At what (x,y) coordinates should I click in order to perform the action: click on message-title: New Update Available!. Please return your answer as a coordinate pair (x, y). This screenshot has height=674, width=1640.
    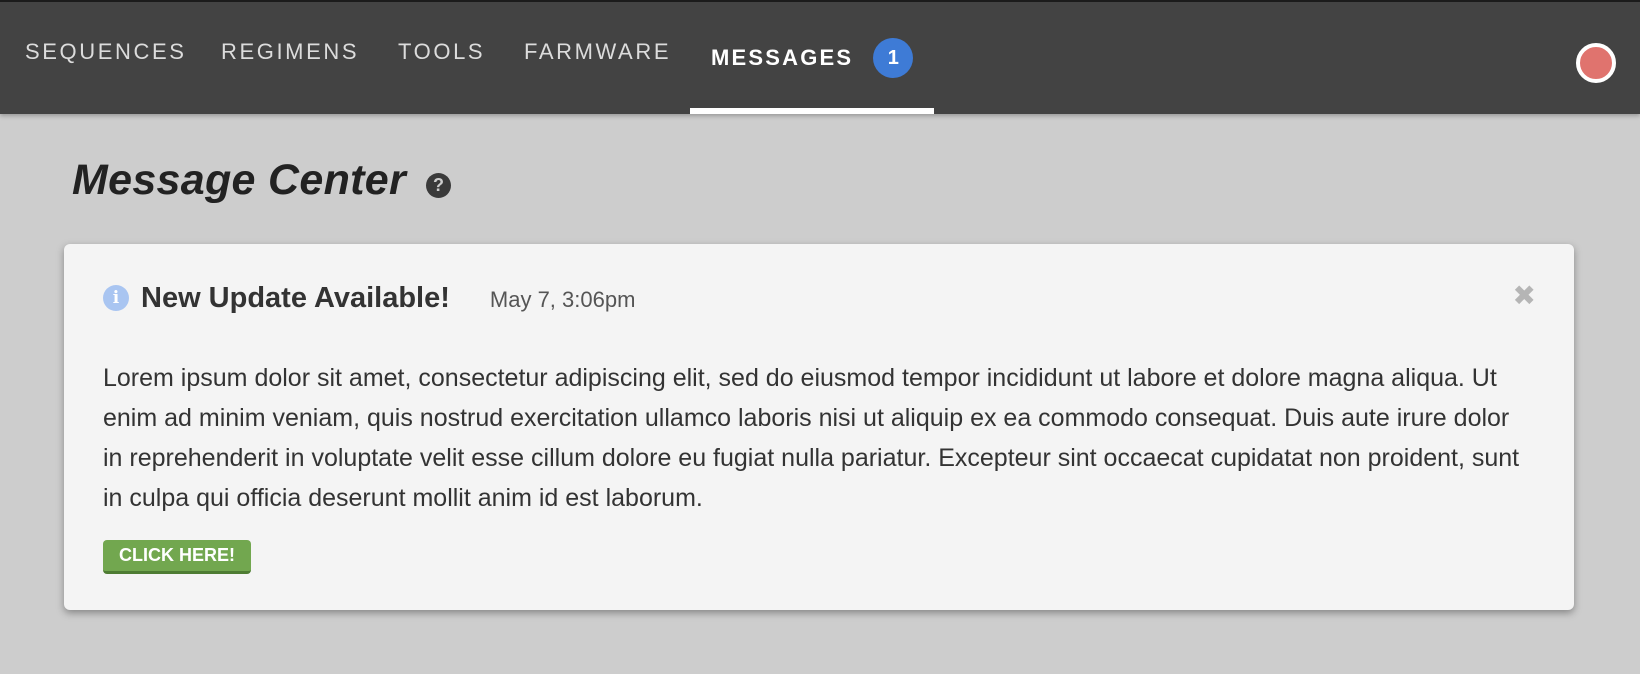
    Looking at the image, I should click on (295, 297).